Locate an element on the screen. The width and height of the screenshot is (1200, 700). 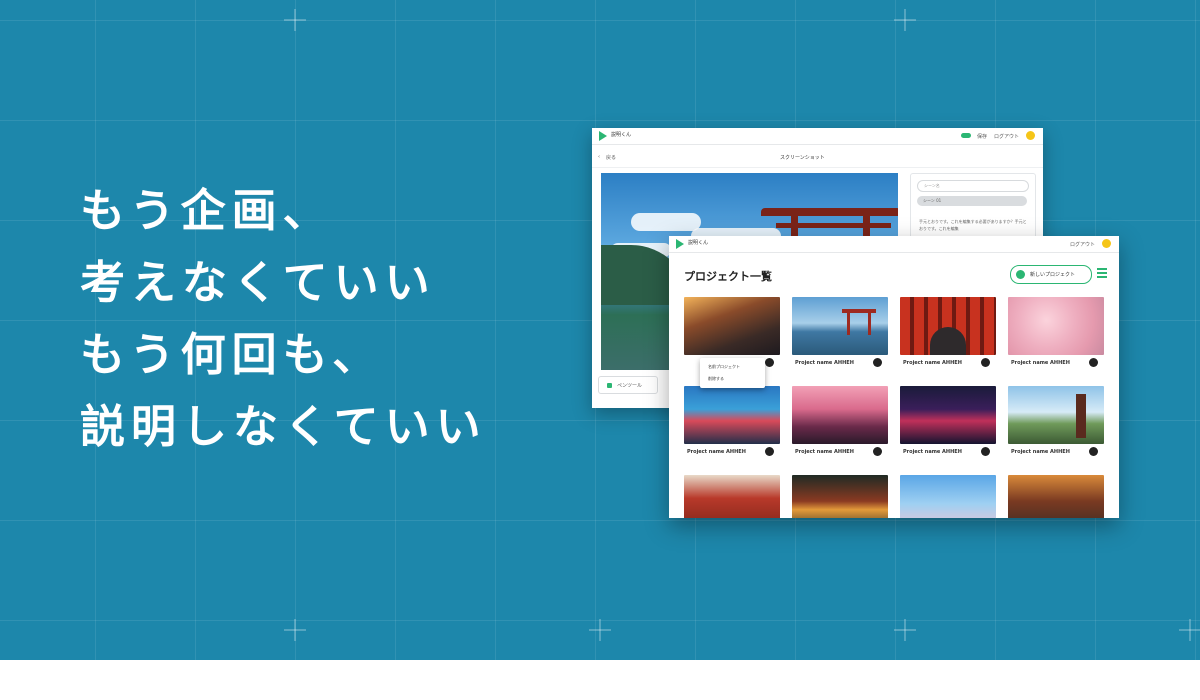
context-menu-item: 名前プロジェクト is located at coordinates (724, 367).